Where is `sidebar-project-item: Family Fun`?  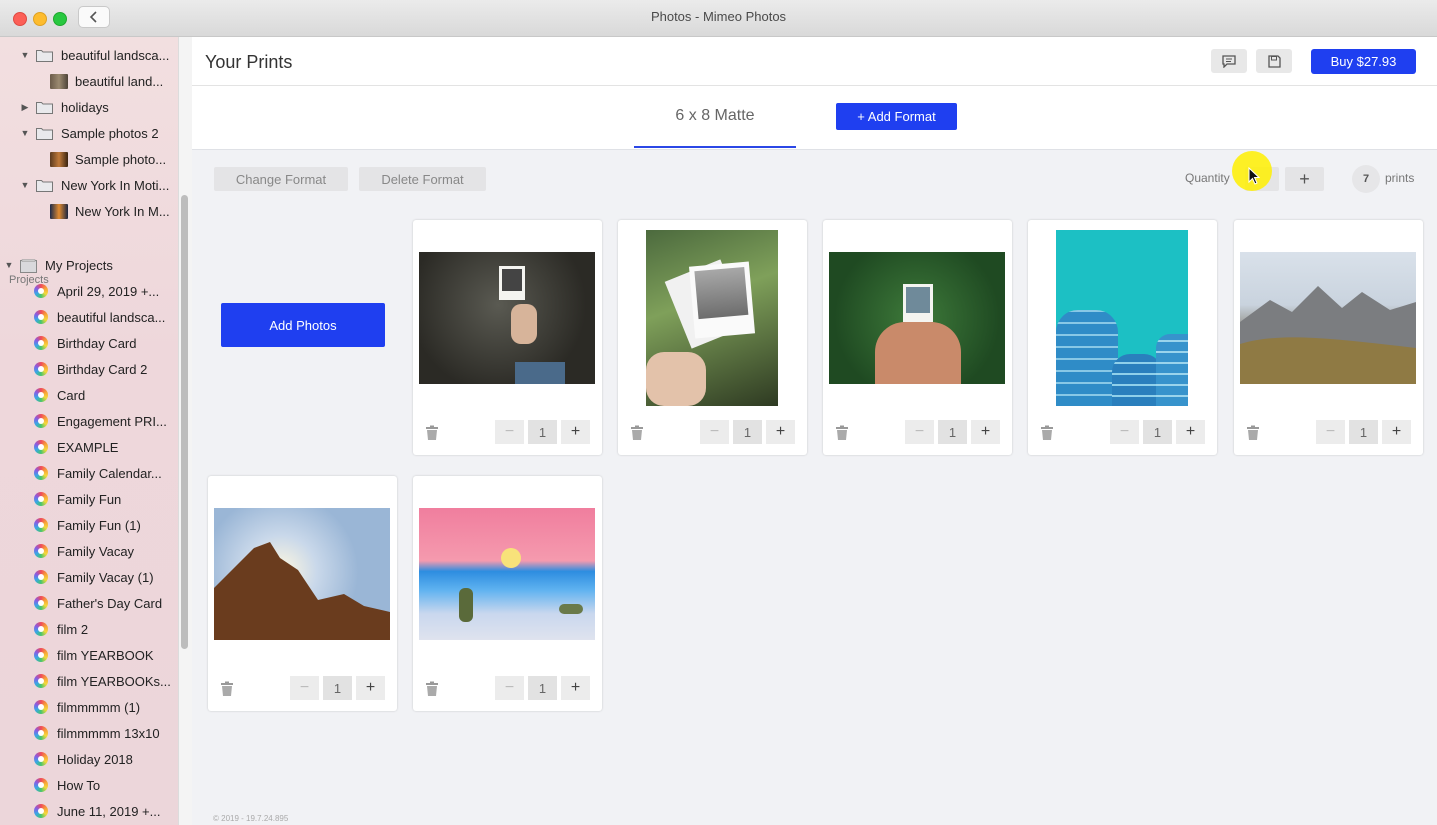 sidebar-project-item: Family Fun is located at coordinates (77, 499).